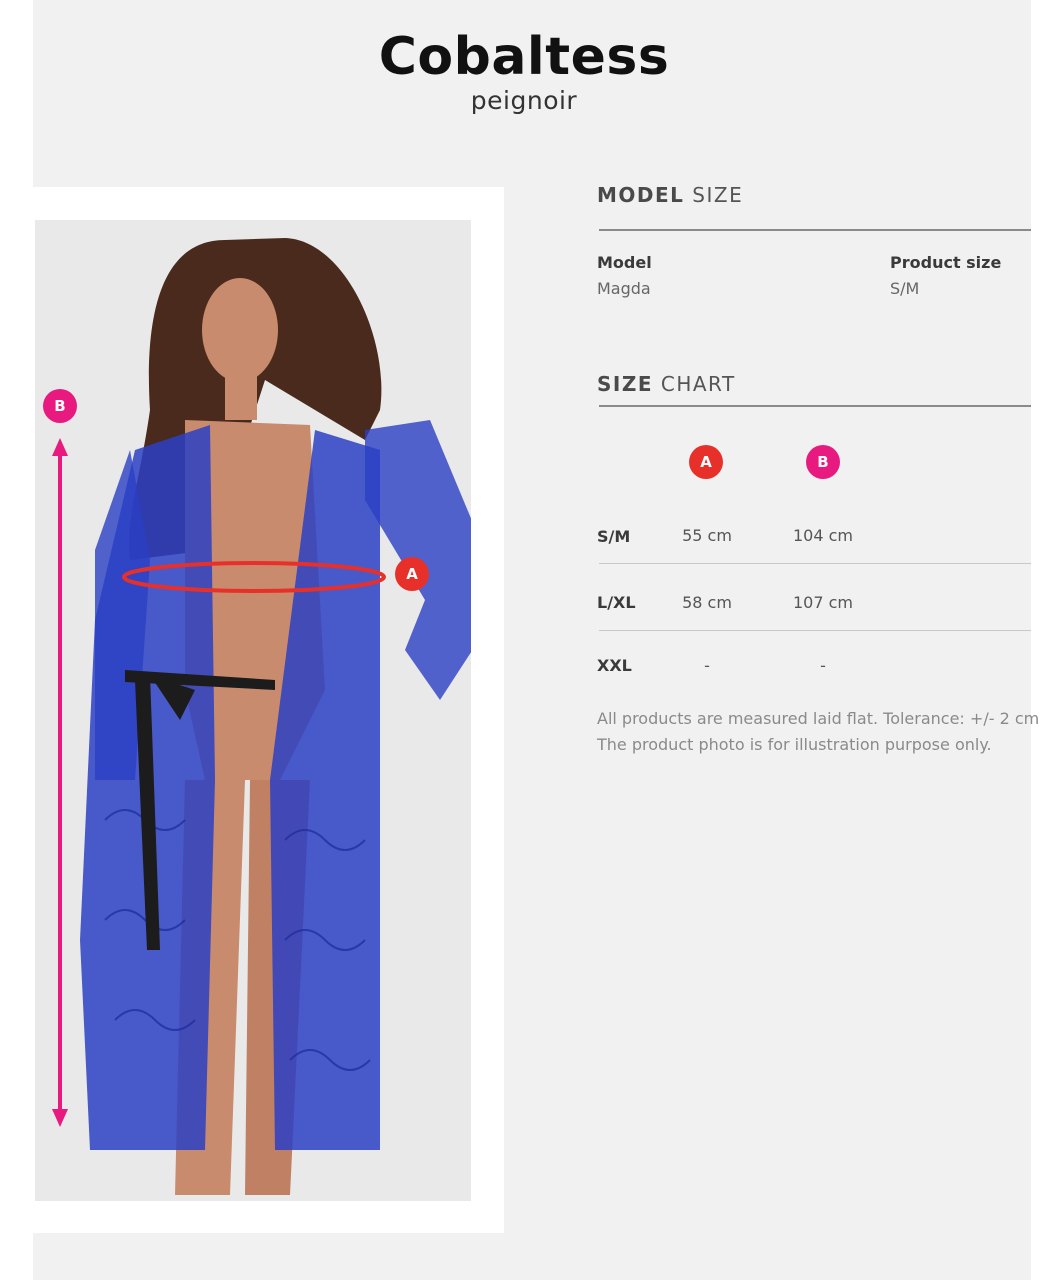 This screenshot has width=1064, height=1280. What do you see at coordinates (624, 288) in the screenshot?
I see `model-value: Magda` at bounding box center [624, 288].